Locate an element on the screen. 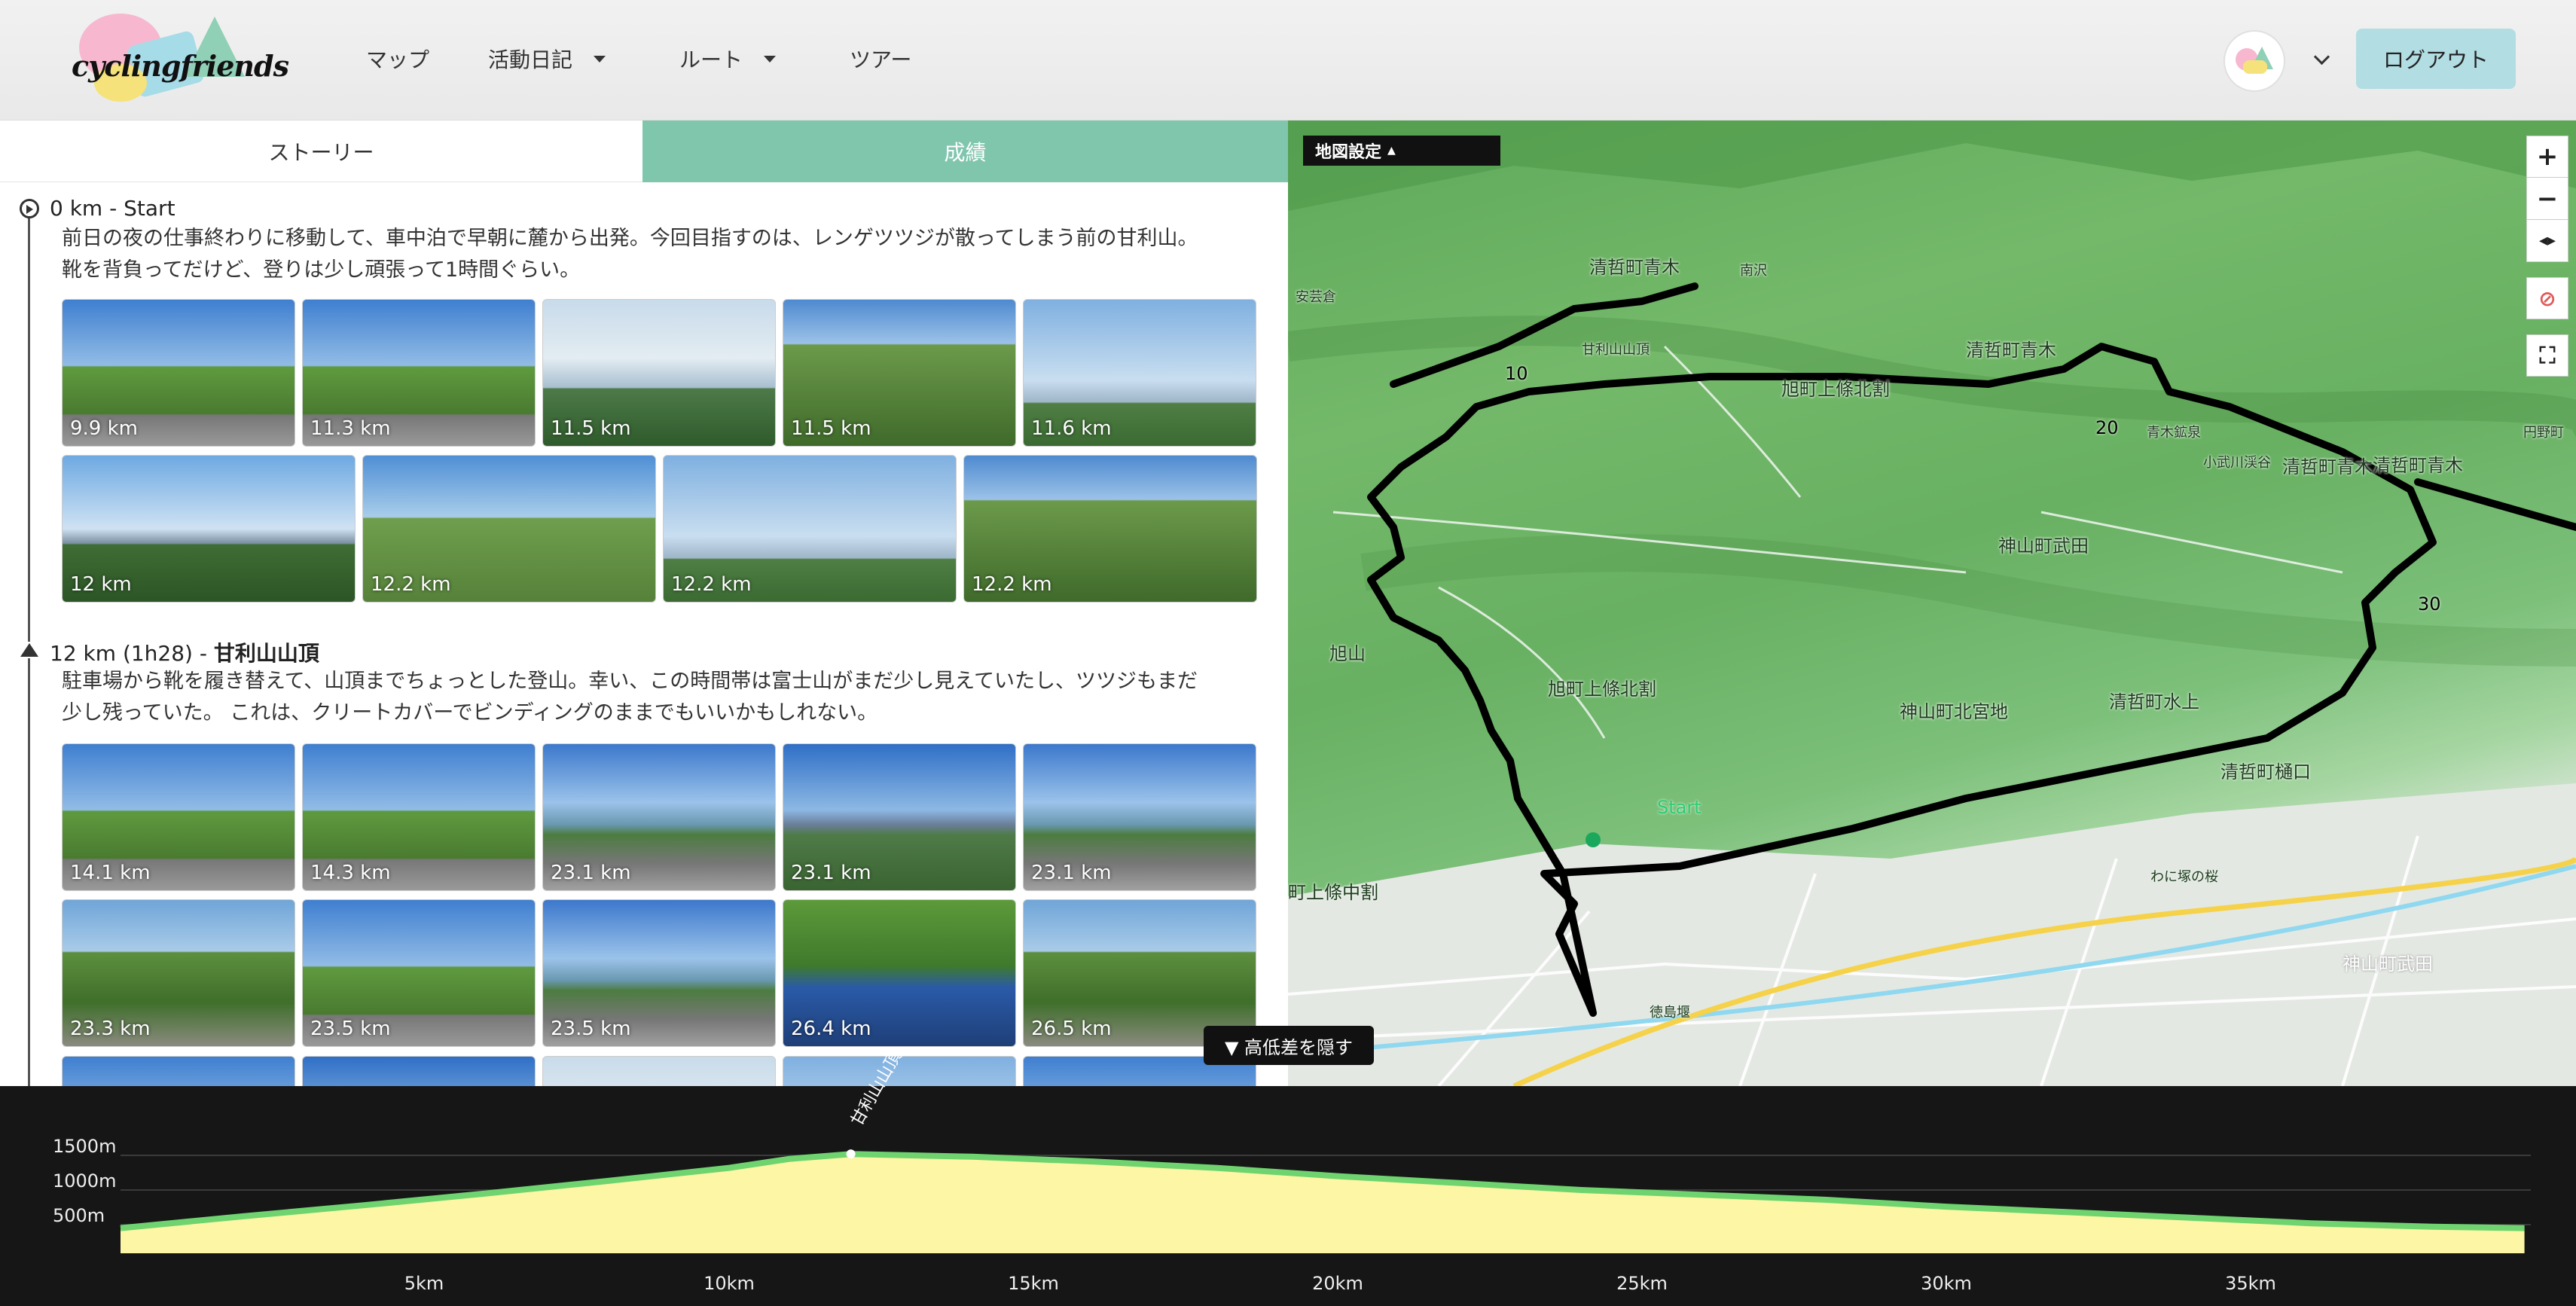 This screenshot has width=2576, height=1306. nav-route: ルート is located at coordinates (728, 59).